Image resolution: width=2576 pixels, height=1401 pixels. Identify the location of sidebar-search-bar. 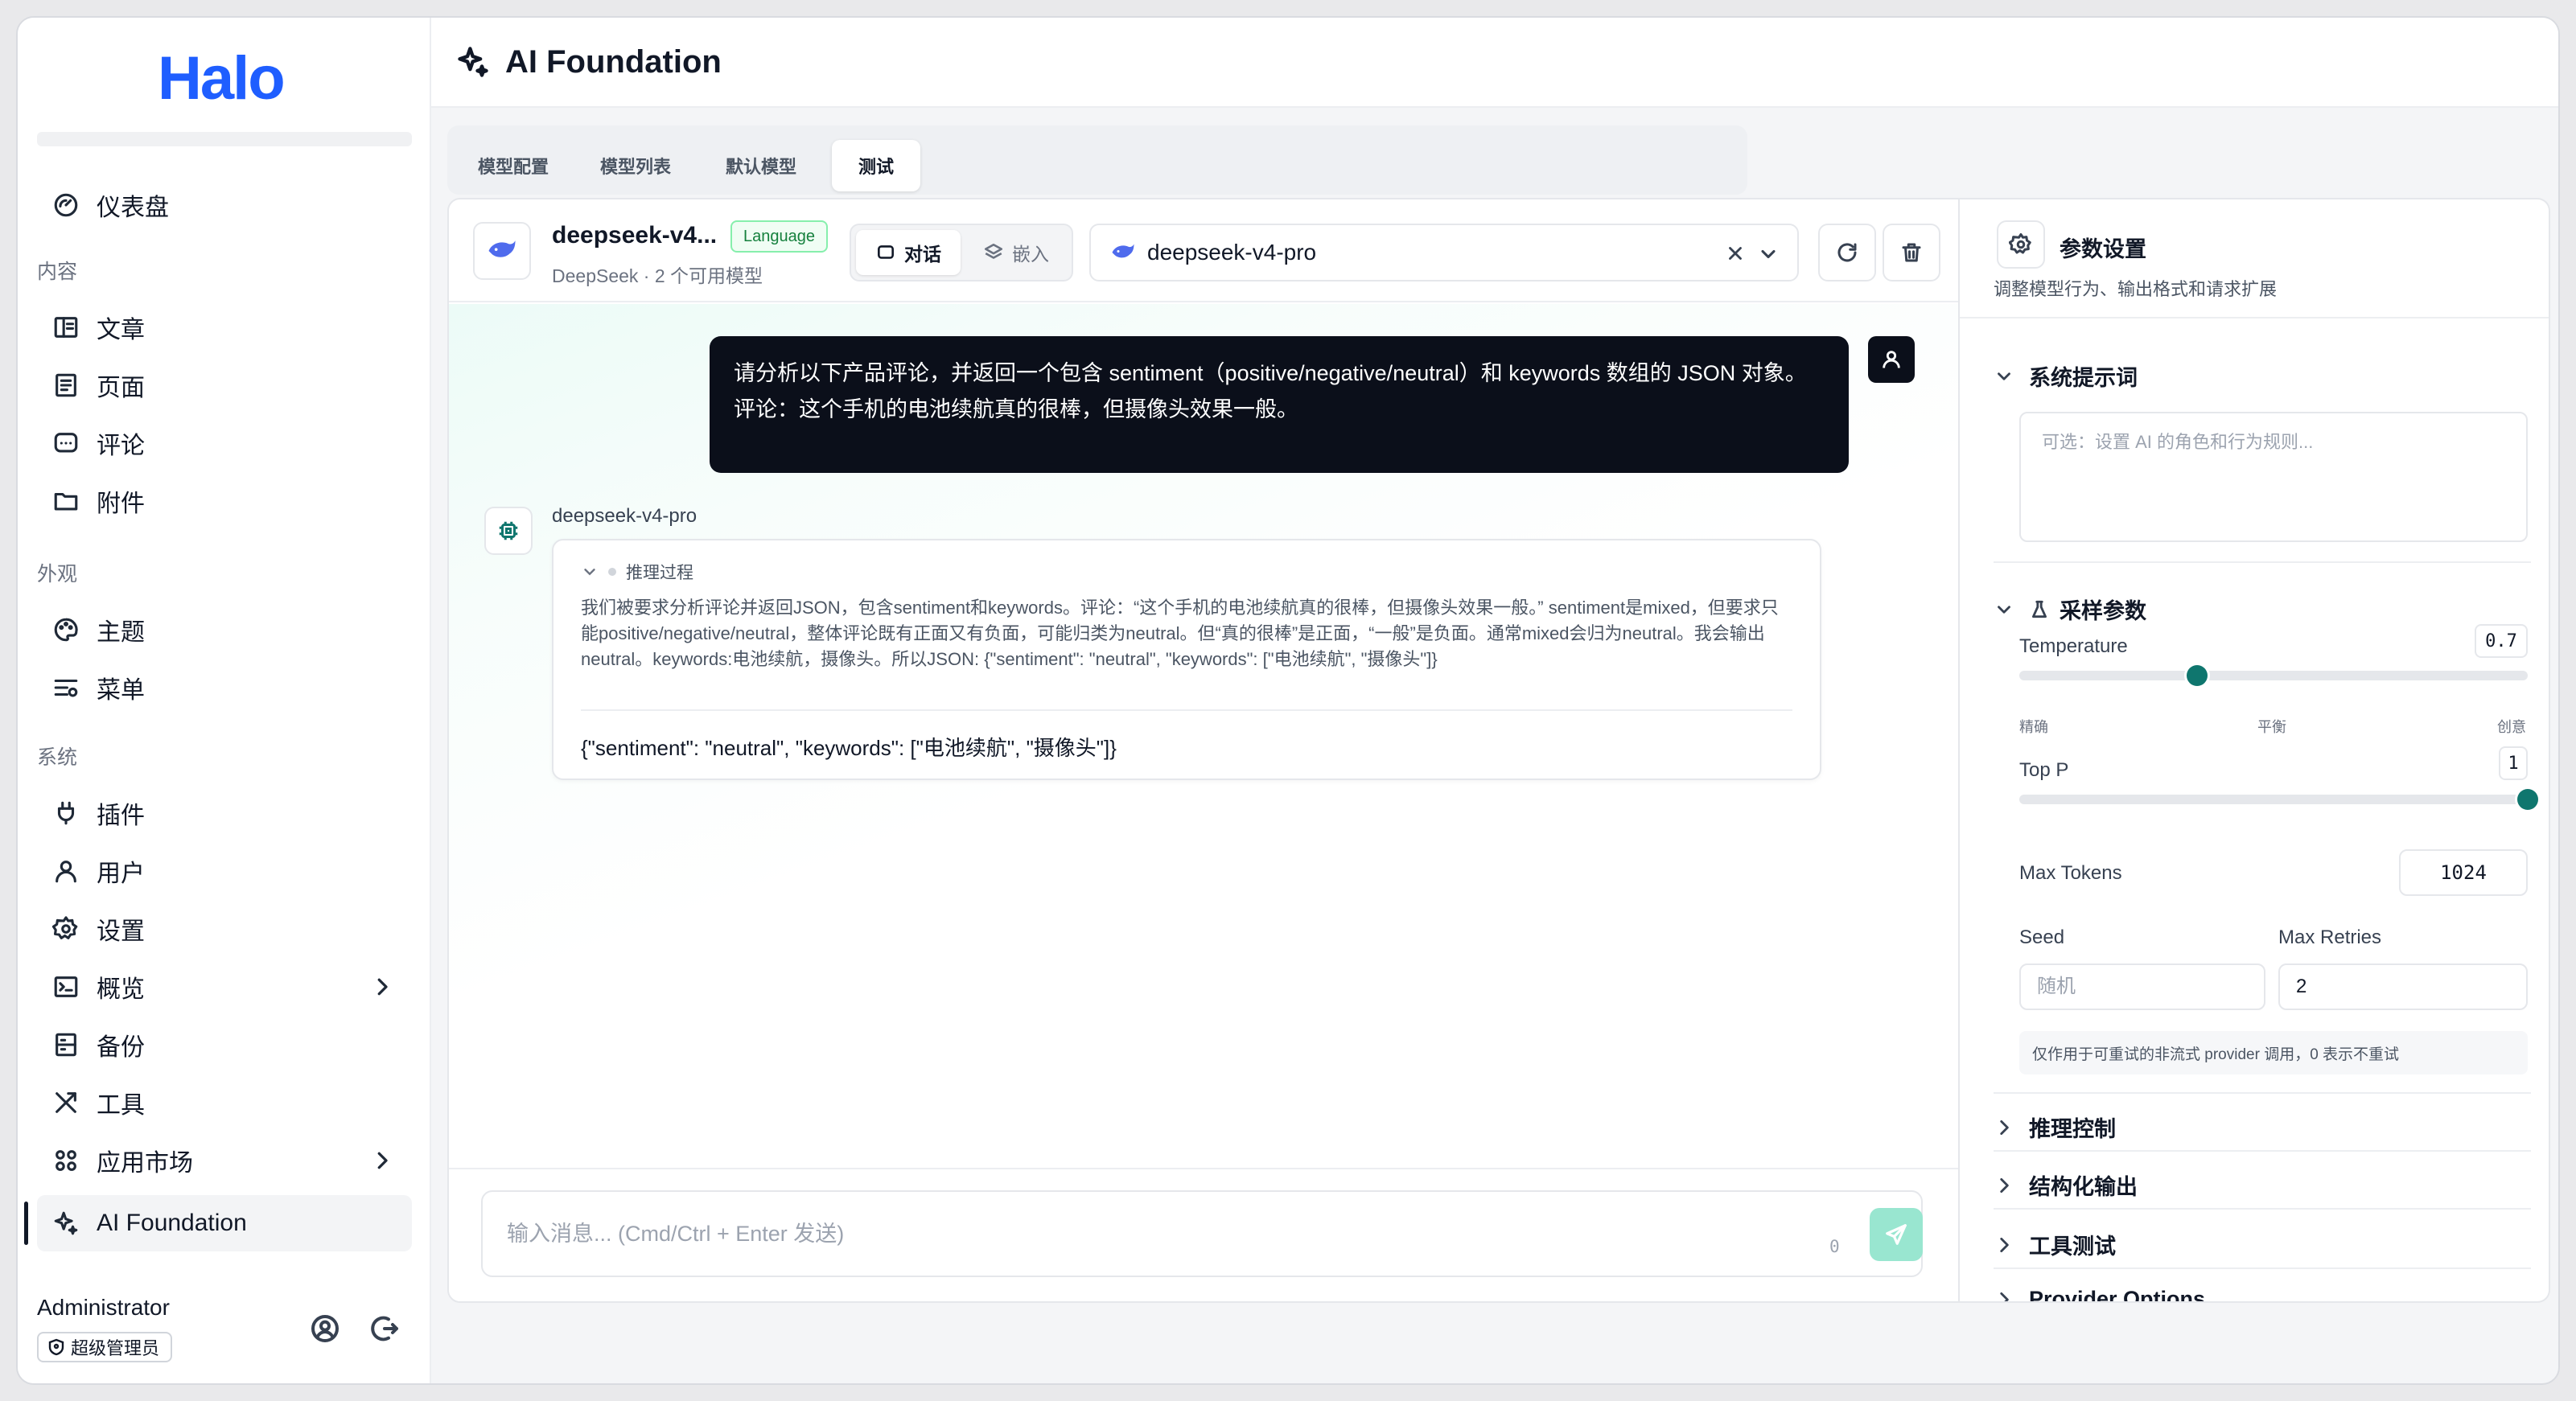
(224, 139).